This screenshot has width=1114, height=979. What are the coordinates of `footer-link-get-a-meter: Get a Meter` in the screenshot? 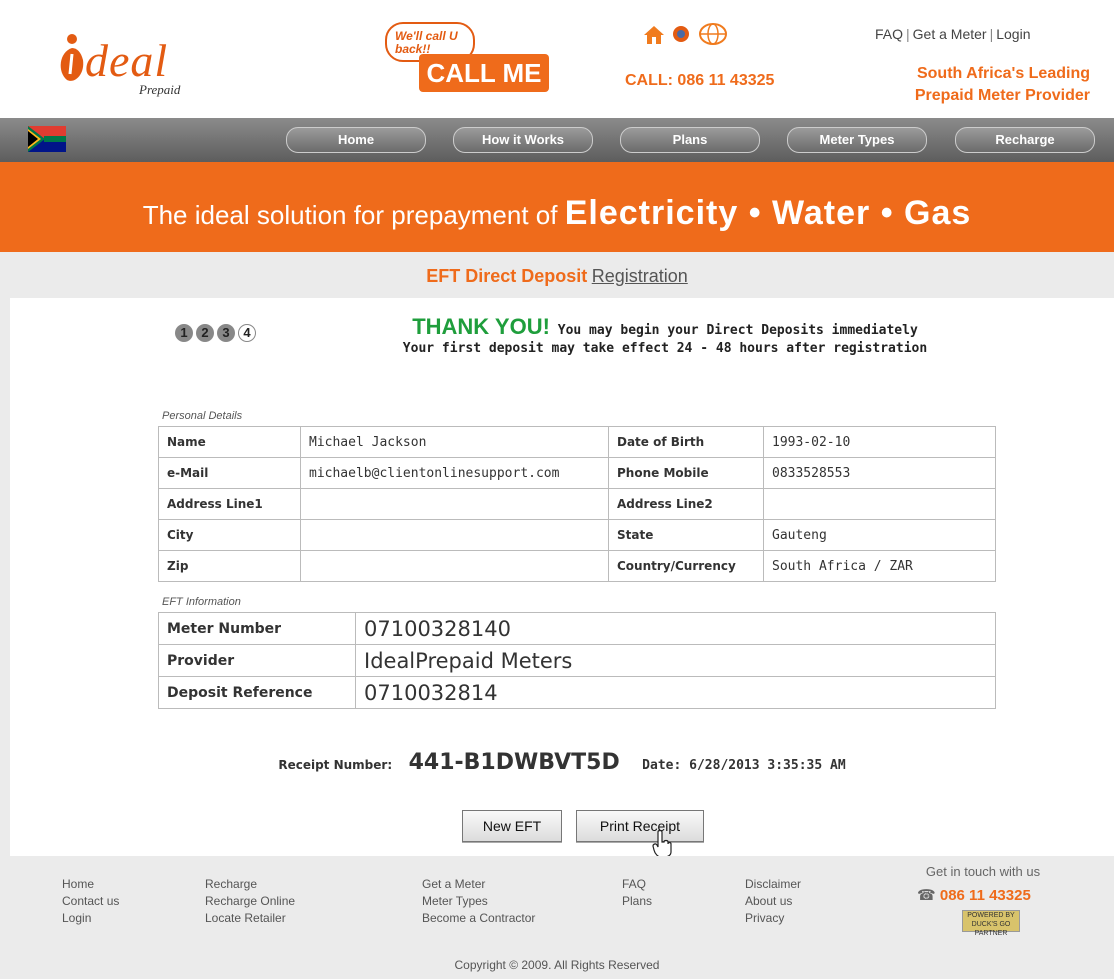 It's located at (478, 884).